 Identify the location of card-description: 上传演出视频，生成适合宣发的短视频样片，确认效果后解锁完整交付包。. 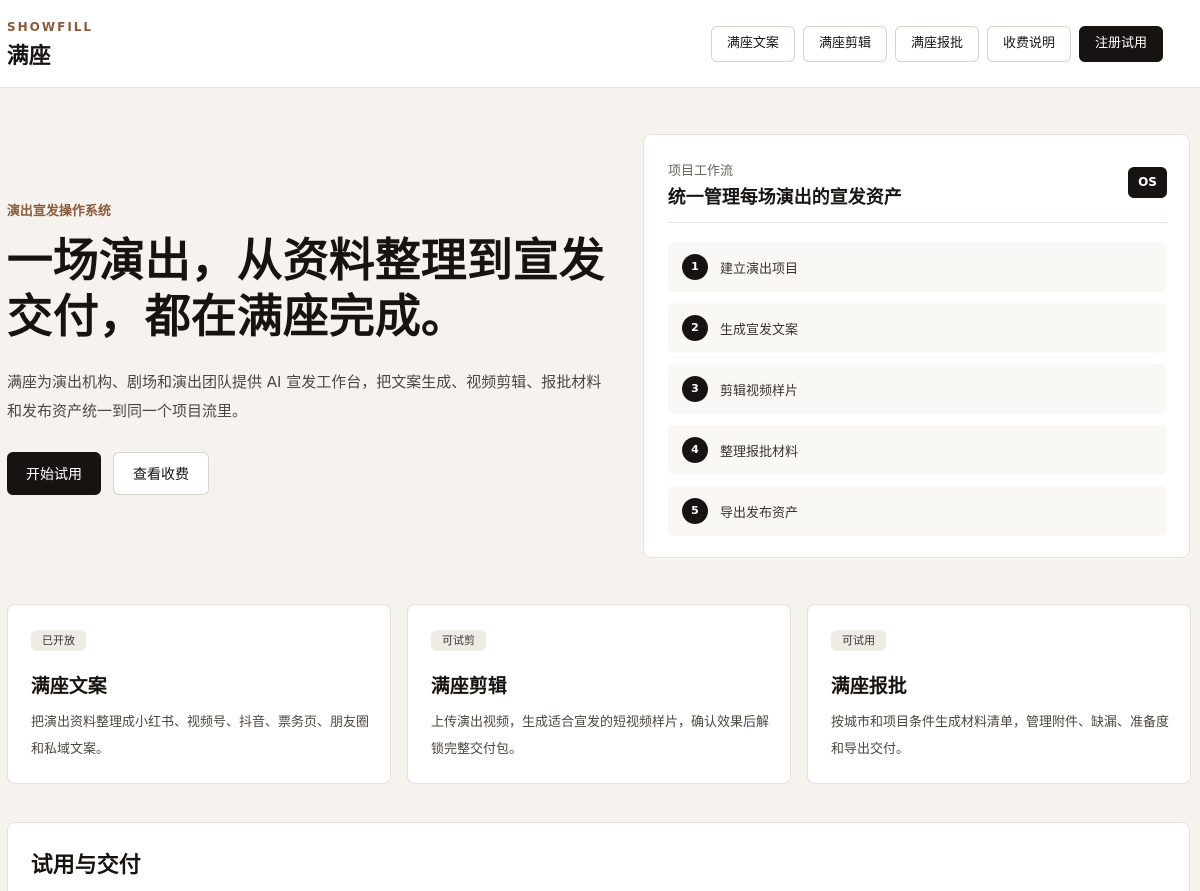
(600, 736).